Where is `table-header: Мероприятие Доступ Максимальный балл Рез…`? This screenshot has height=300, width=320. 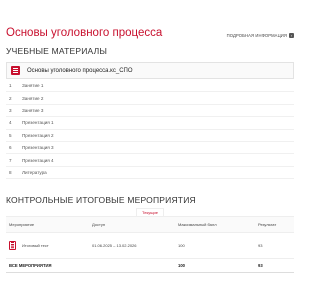 table-header: Мероприятие Доступ Максимальный балл Рез… is located at coordinates (150, 225).